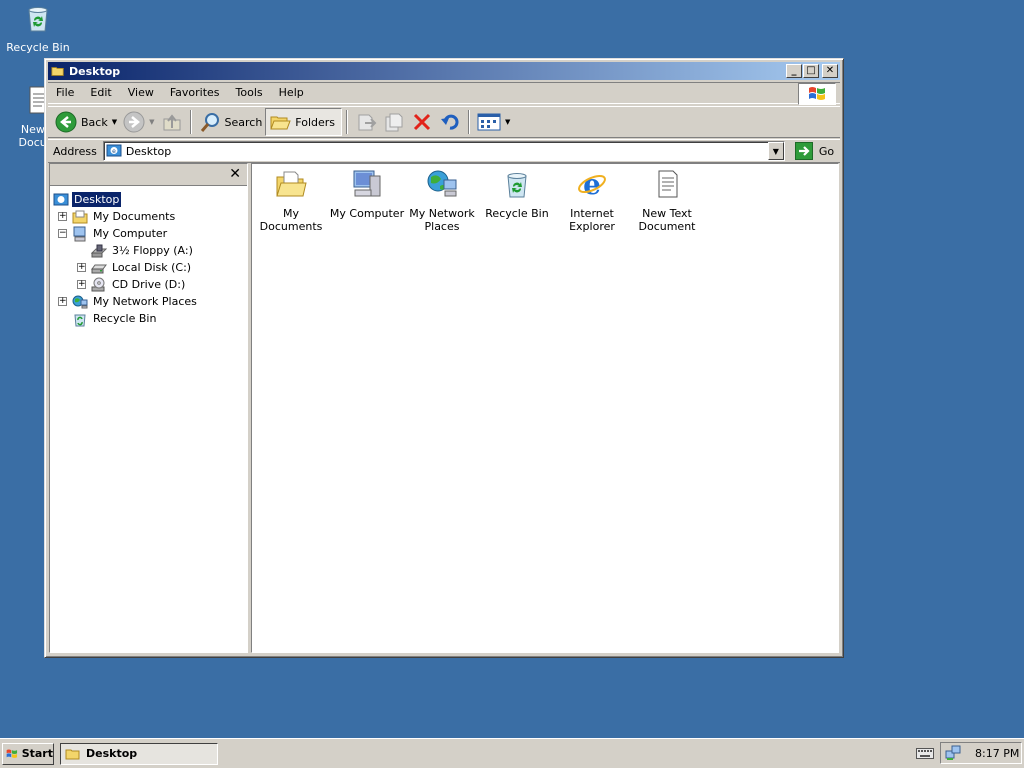  I want to click on network-places-icon, so click(80, 301).